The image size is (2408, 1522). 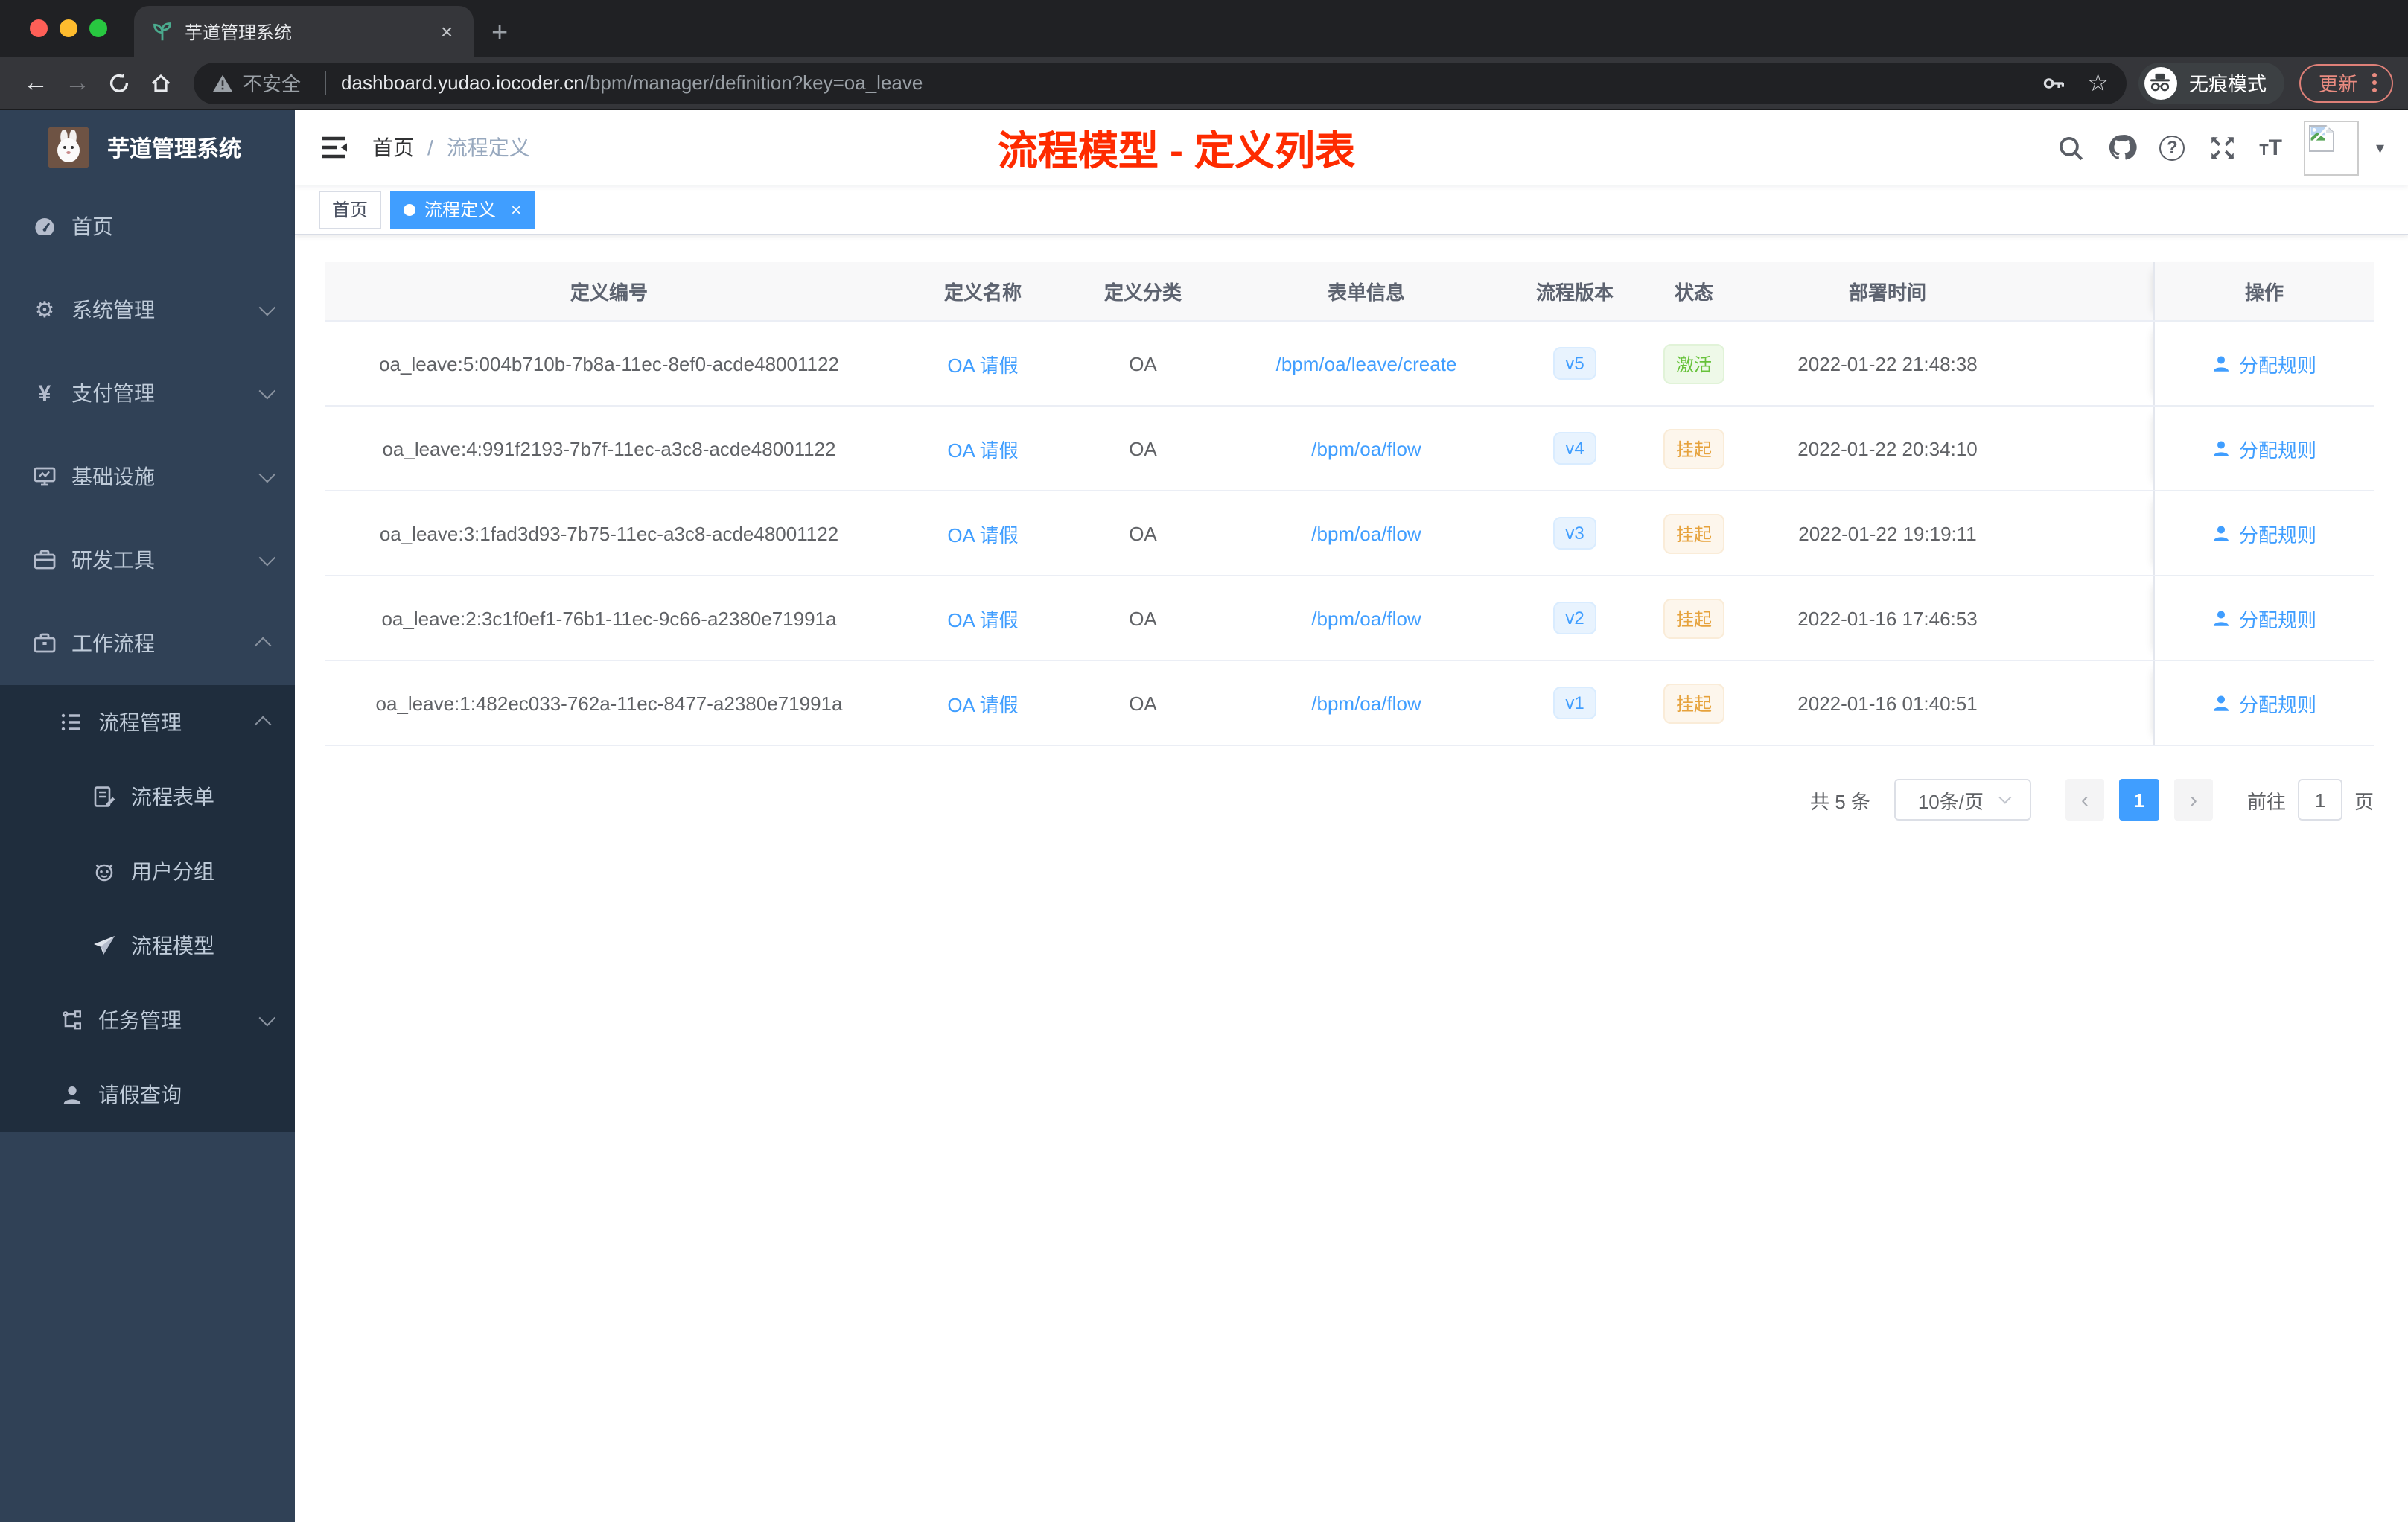 I want to click on sidebar-item-home: 首页, so click(x=147, y=226).